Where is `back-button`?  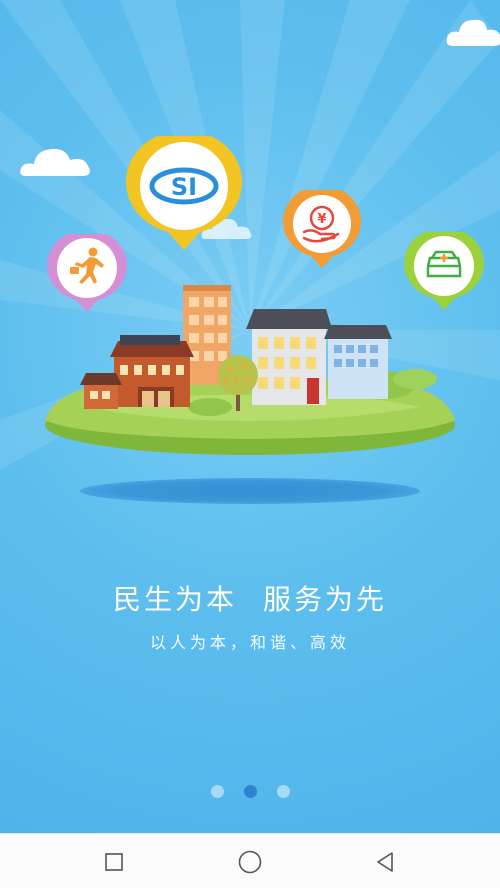 back-button is located at coordinates (386, 862).